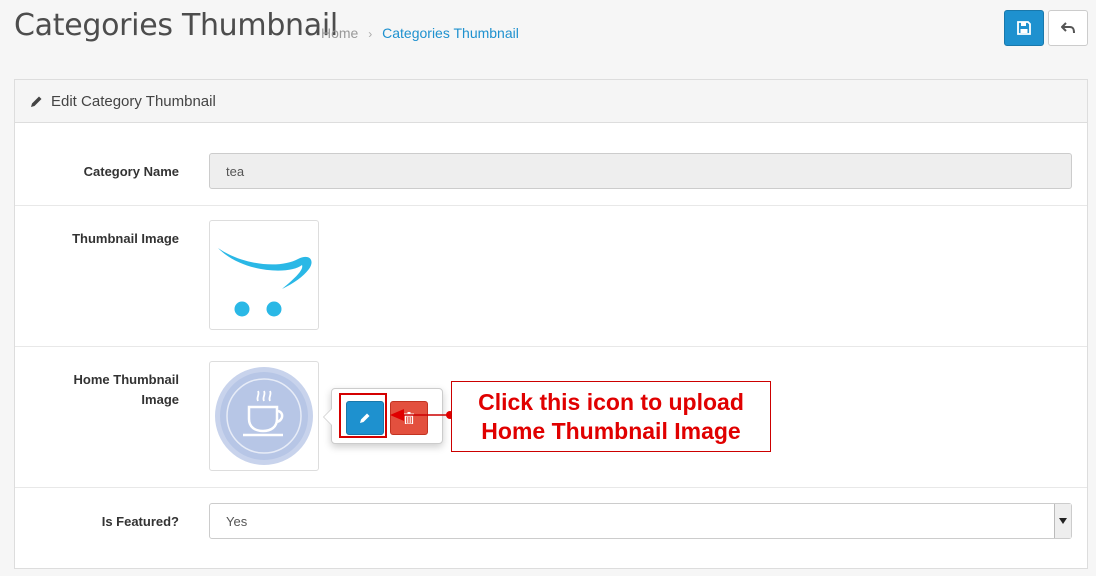 Image resolution: width=1096 pixels, height=576 pixels. What do you see at coordinates (450, 33) in the screenshot?
I see `breadcrumb-current-link: Categories Thumbnail` at bounding box center [450, 33].